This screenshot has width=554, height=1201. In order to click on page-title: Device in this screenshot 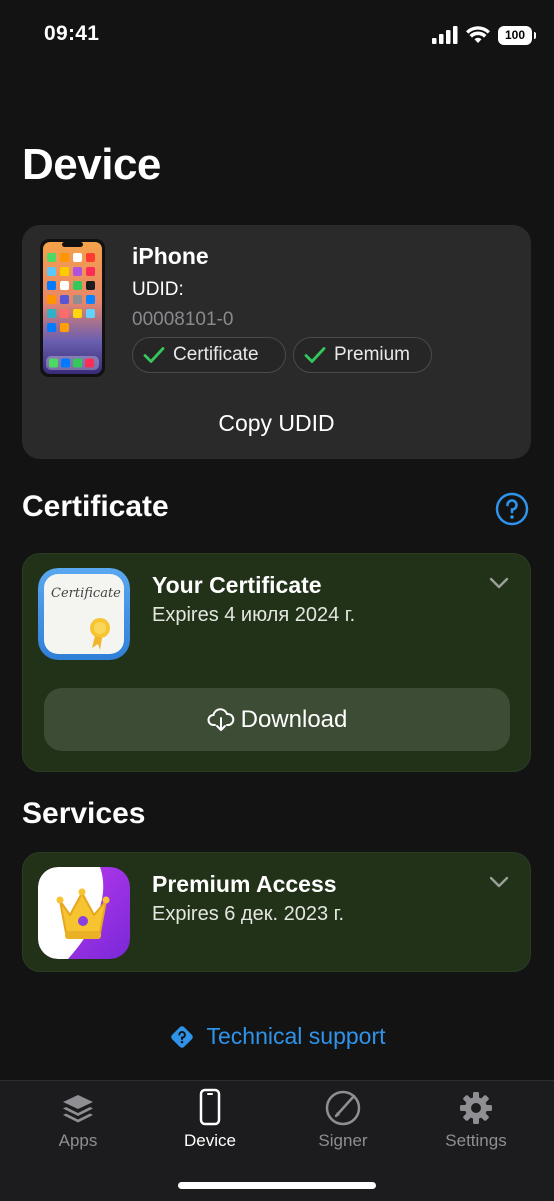, I will do `click(91, 164)`.